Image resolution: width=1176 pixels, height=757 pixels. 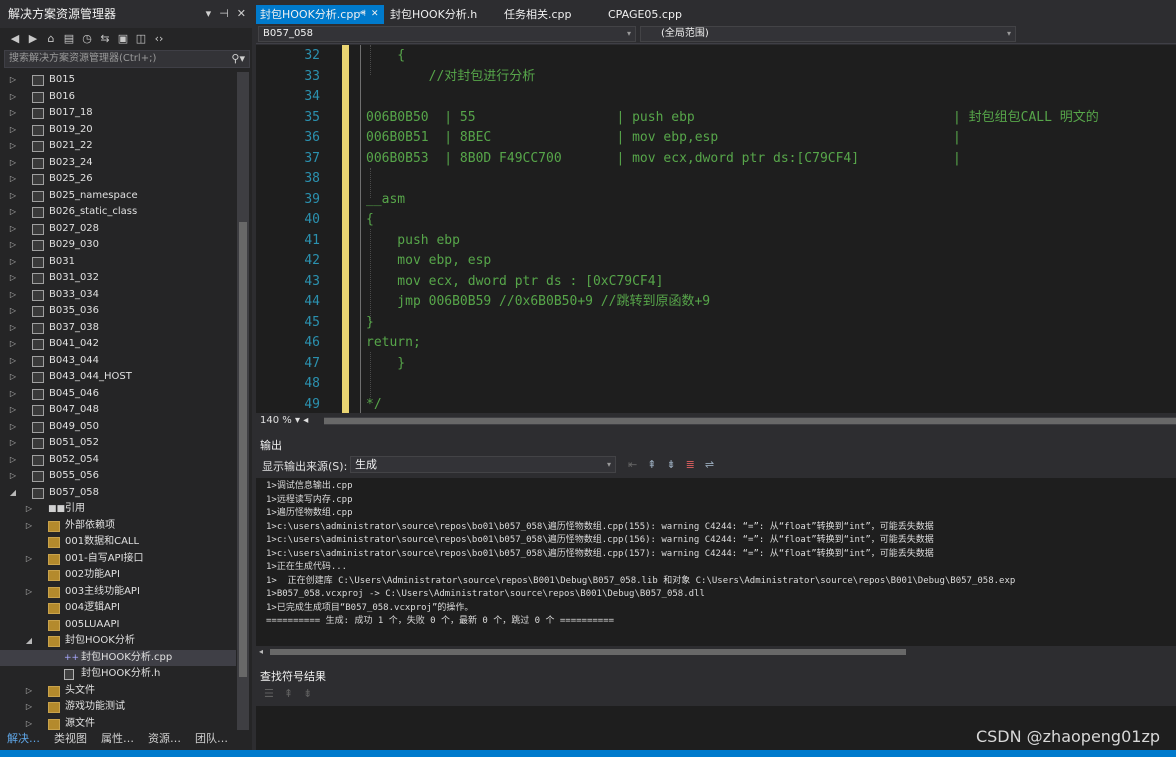 I want to click on prev-message-icon: ⇞, so click(x=651, y=465).